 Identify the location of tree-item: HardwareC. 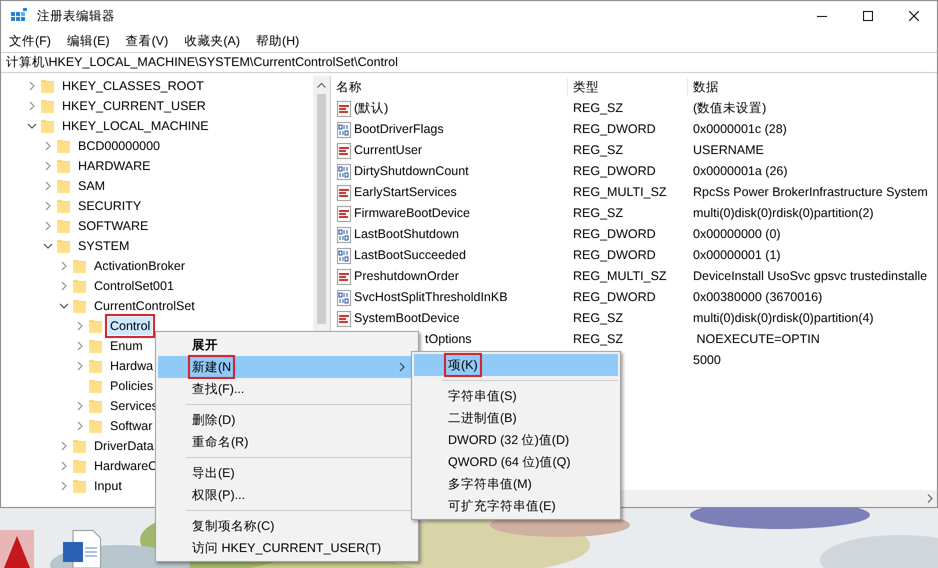
(126, 466).